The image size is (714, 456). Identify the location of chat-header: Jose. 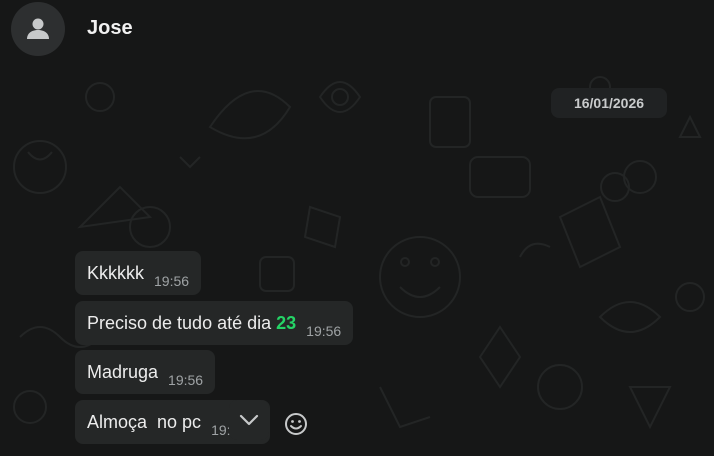
(357, 28).